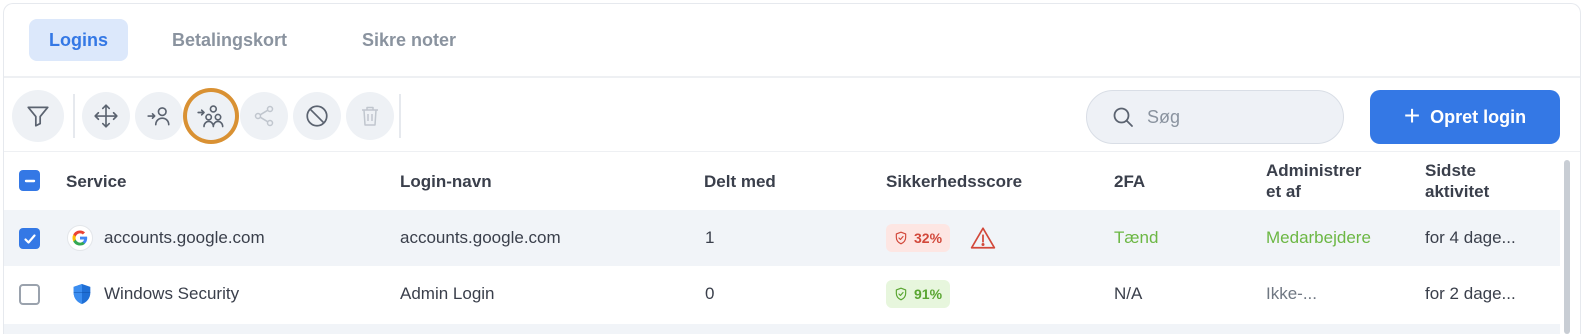 The width and height of the screenshot is (1584, 334). What do you see at coordinates (1478, 116) in the screenshot?
I see `create-login-label: Opret login` at bounding box center [1478, 116].